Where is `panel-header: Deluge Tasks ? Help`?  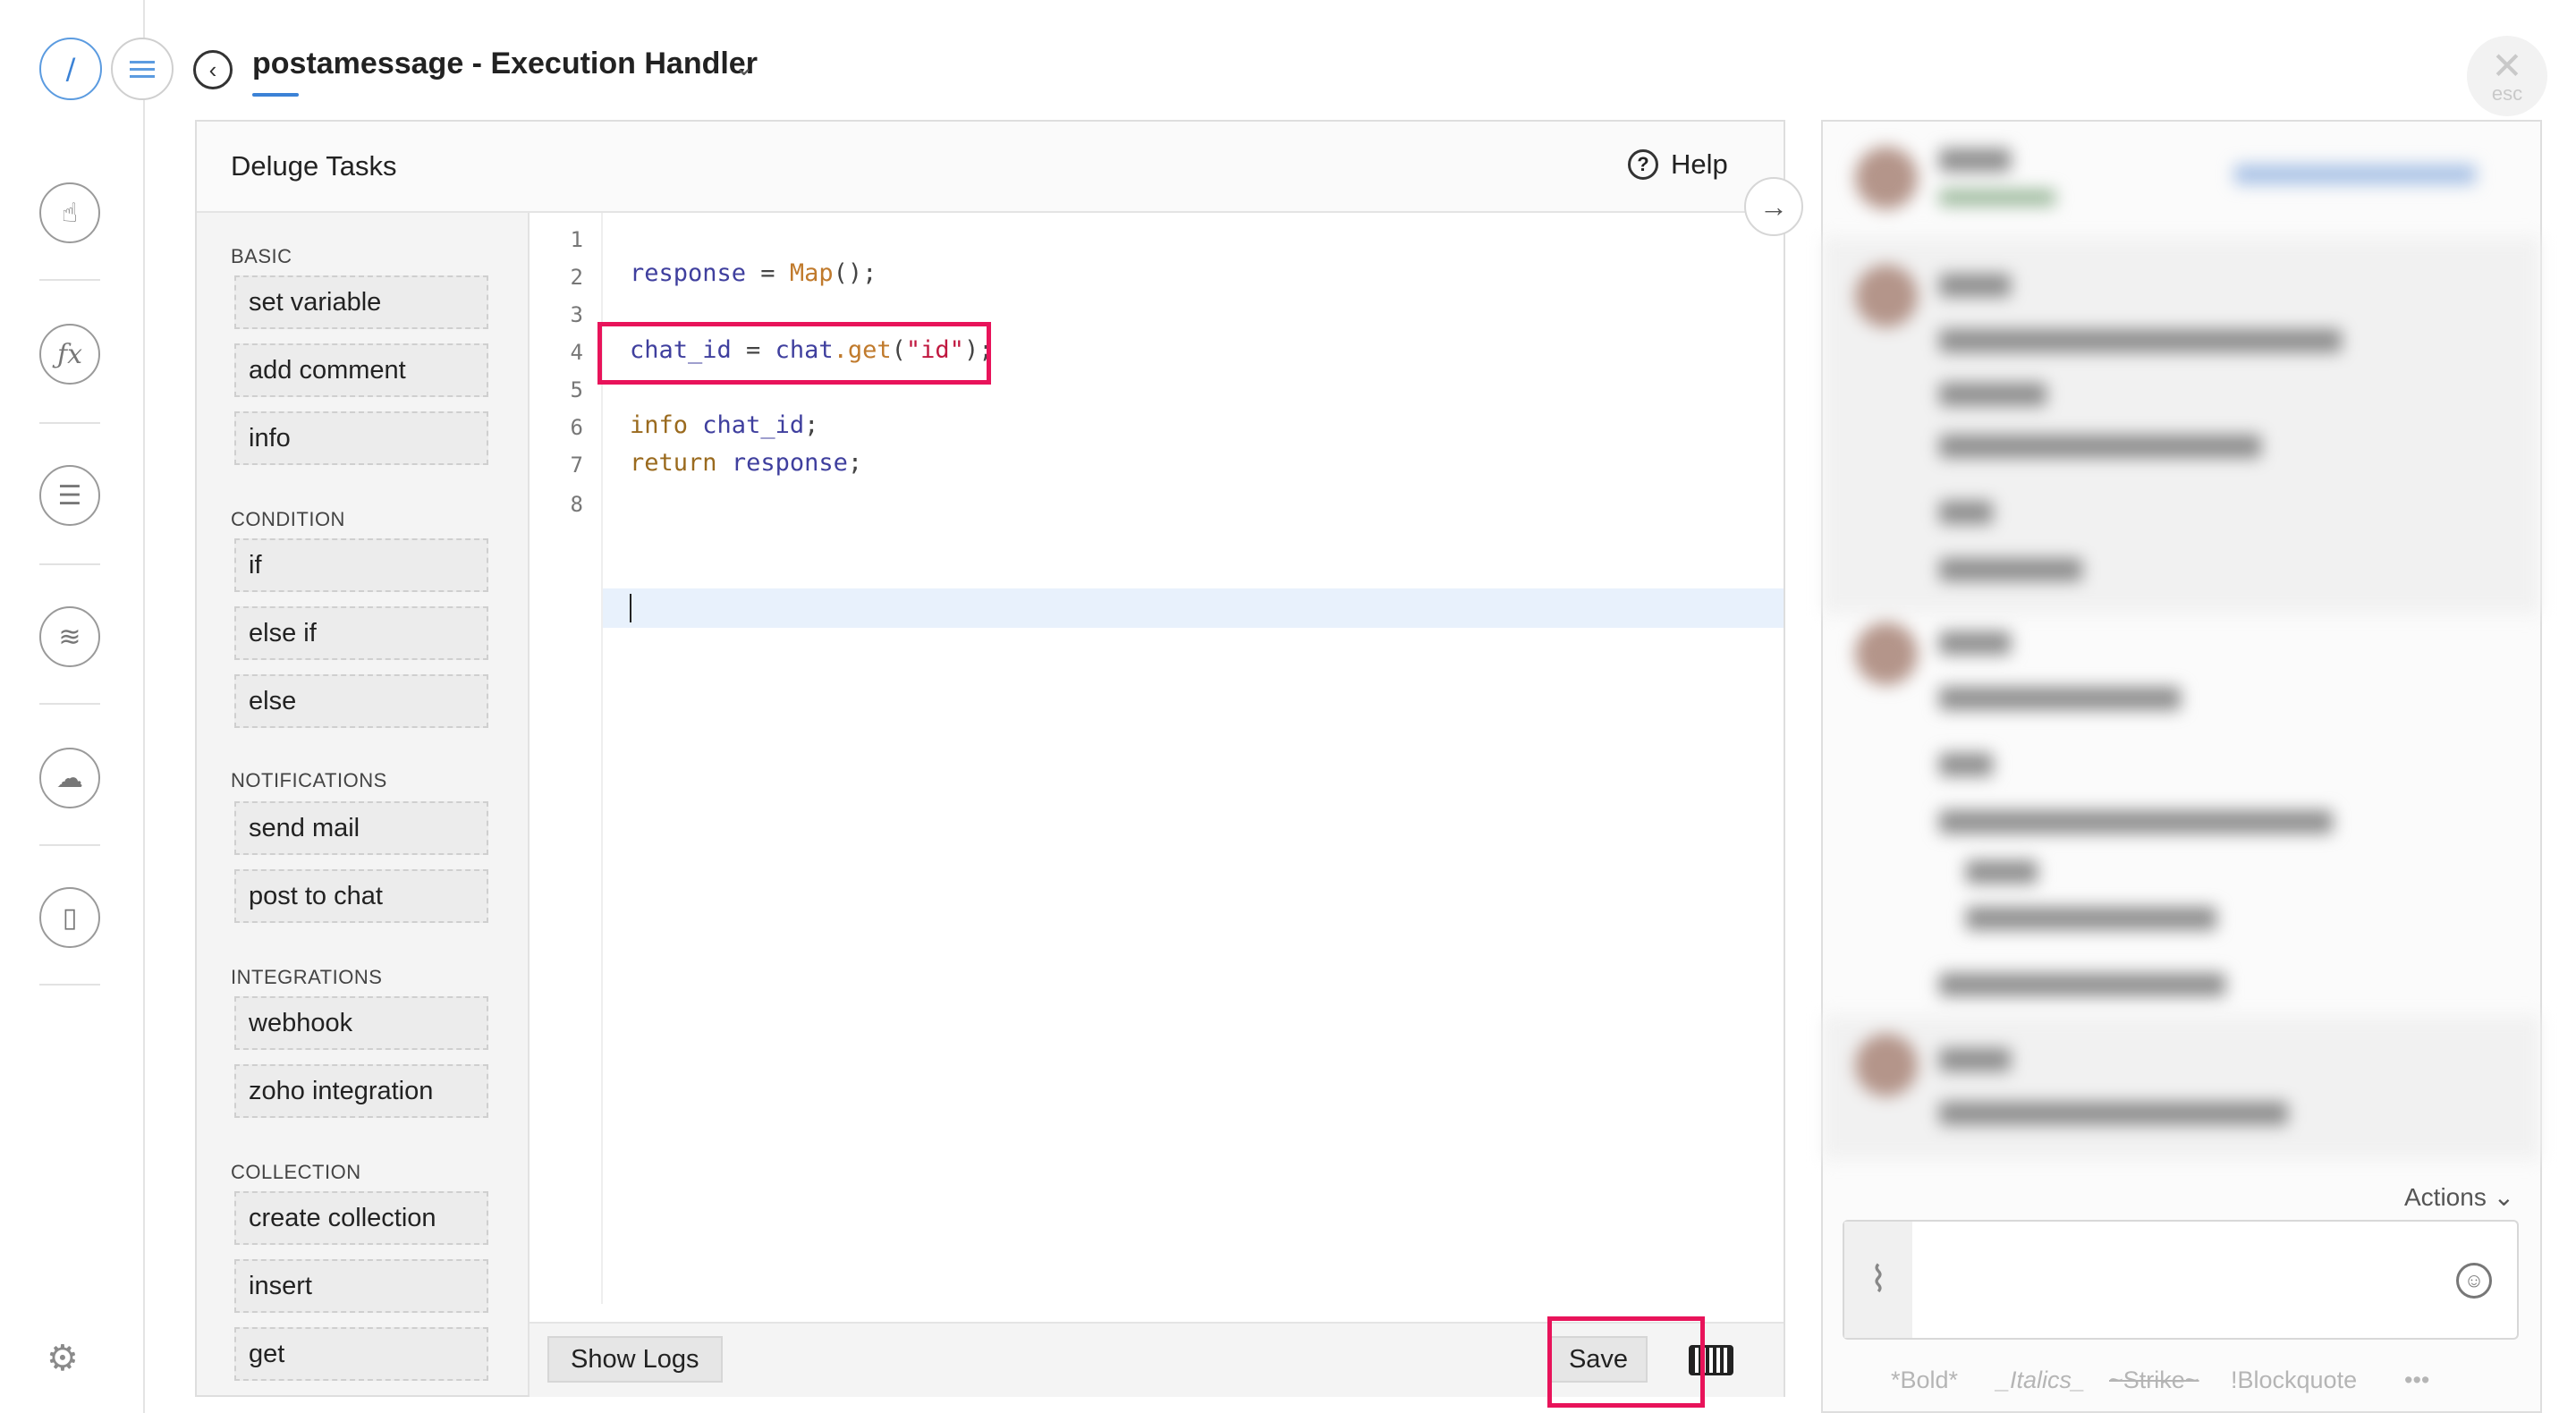
panel-header: Deluge Tasks ? Help is located at coordinates (990, 167).